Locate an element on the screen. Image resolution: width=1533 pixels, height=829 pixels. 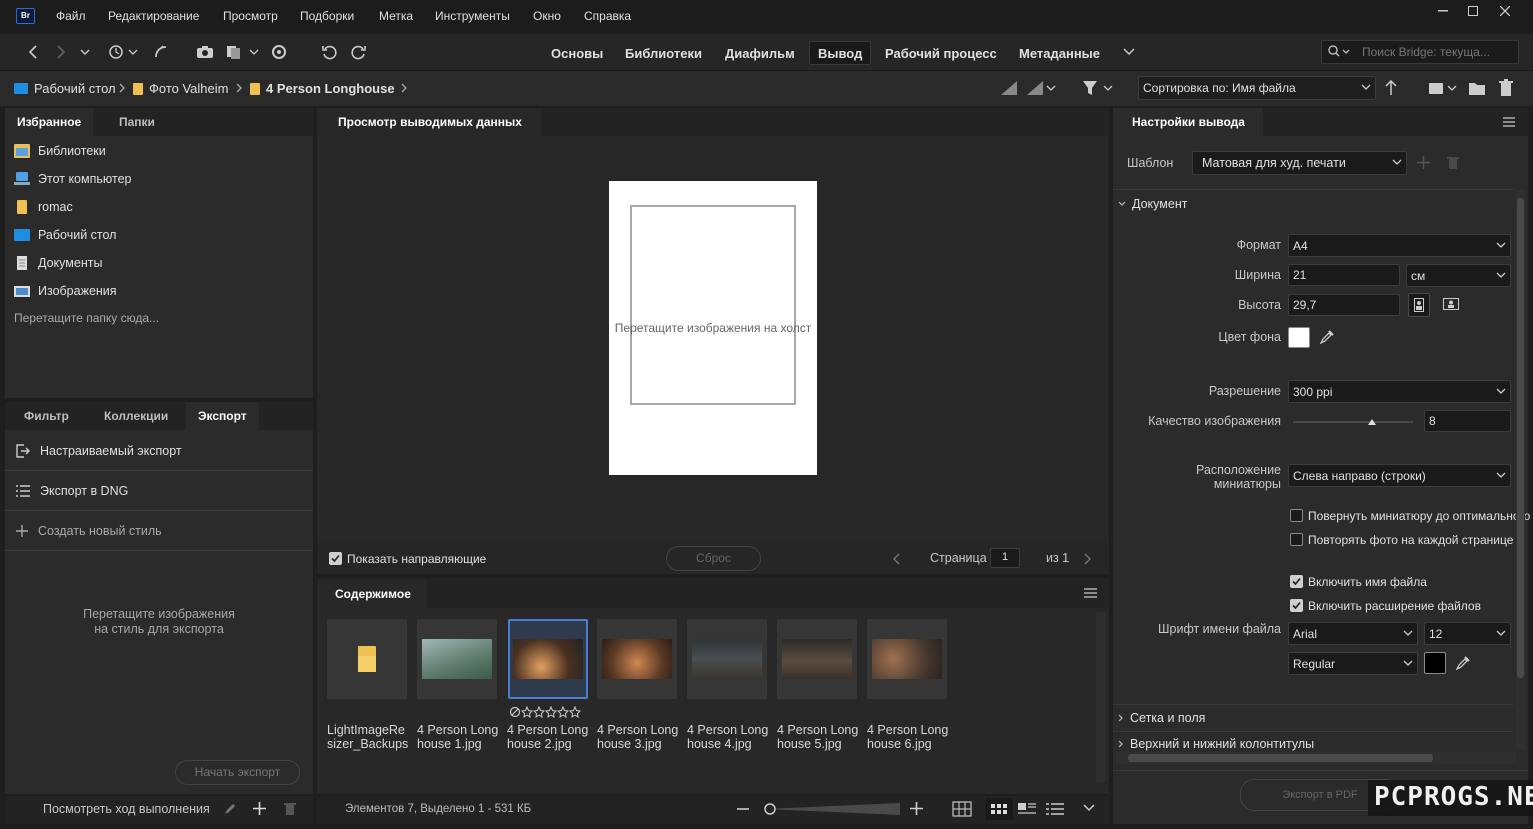
width-input: 21 is located at coordinates (1344, 275).